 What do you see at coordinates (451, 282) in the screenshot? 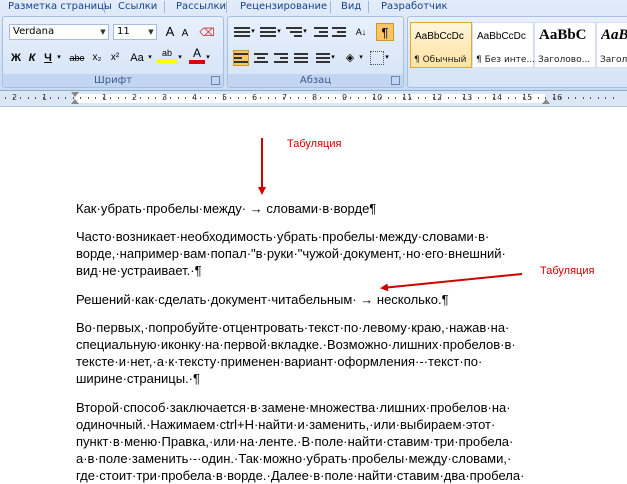
I see `arrow-left-to-tab` at bounding box center [451, 282].